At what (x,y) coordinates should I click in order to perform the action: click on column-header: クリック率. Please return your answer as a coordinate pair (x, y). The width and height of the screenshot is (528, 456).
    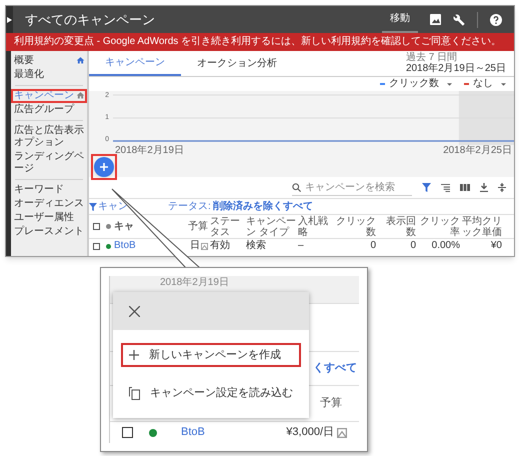
    Looking at the image, I should click on (439, 227).